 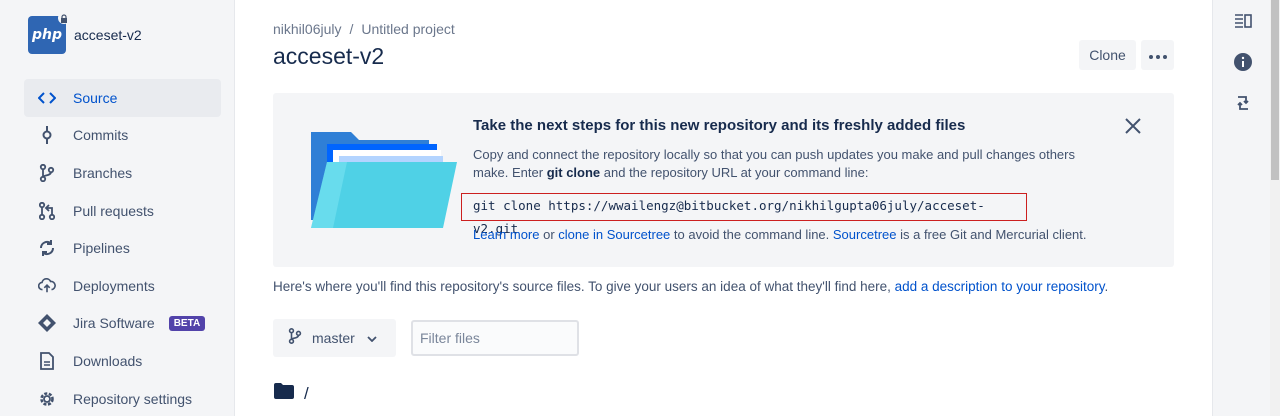 I want to click on scrollbar-thumb, so click(x=1275, y=90).